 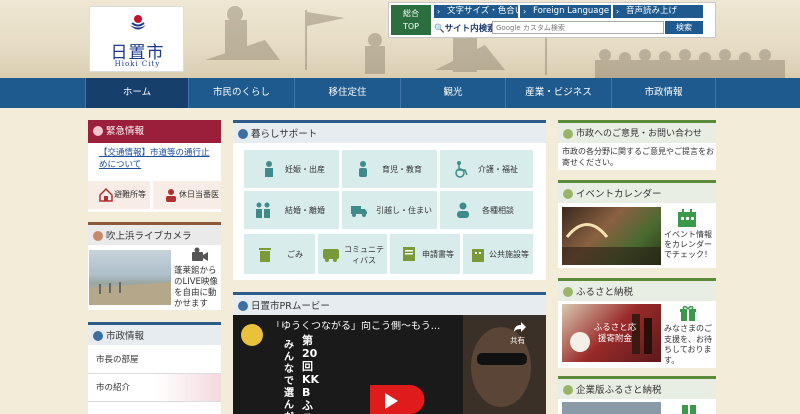 What do you see at coordinates (687, 218) in the screenshot?
I see `calendar-icon` at bounding box center [687, 218].